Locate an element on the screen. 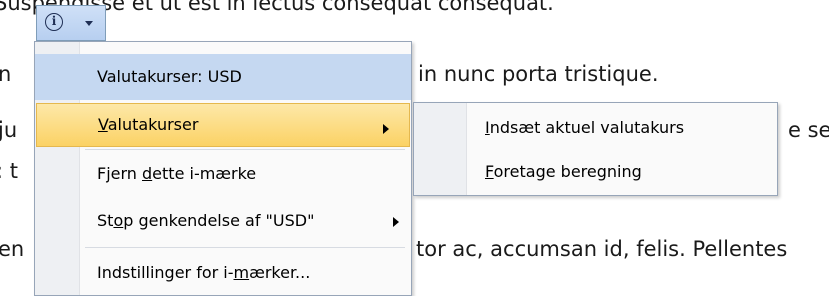 This screenshot has width=829, height=296. info-icon: i is located at coordinates (54, 22).